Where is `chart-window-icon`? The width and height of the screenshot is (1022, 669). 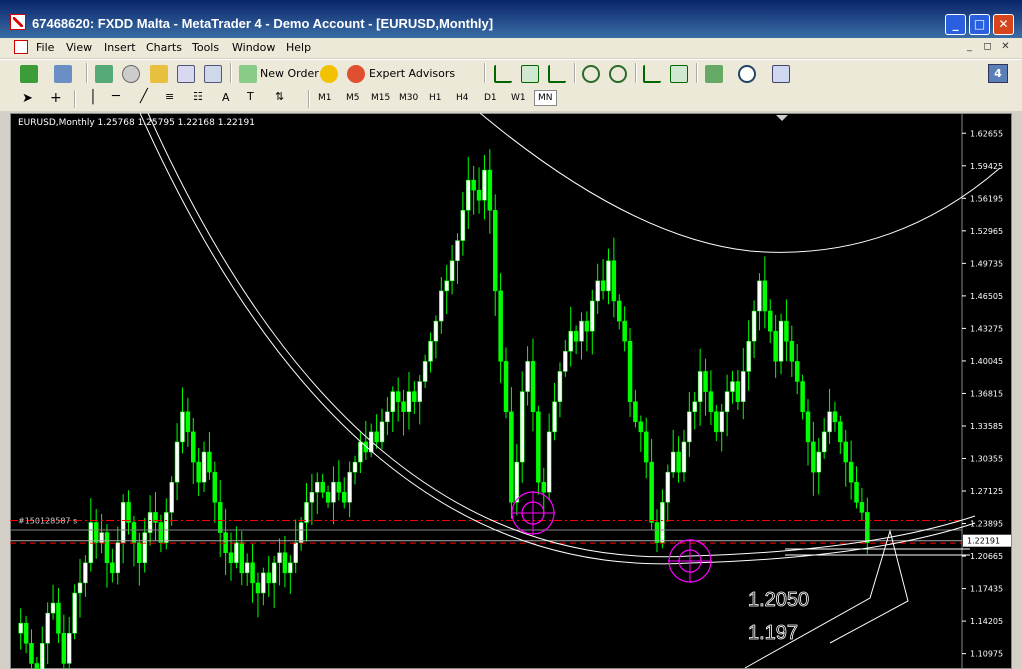
chart-window-icon is located at coordinates (21, 47).